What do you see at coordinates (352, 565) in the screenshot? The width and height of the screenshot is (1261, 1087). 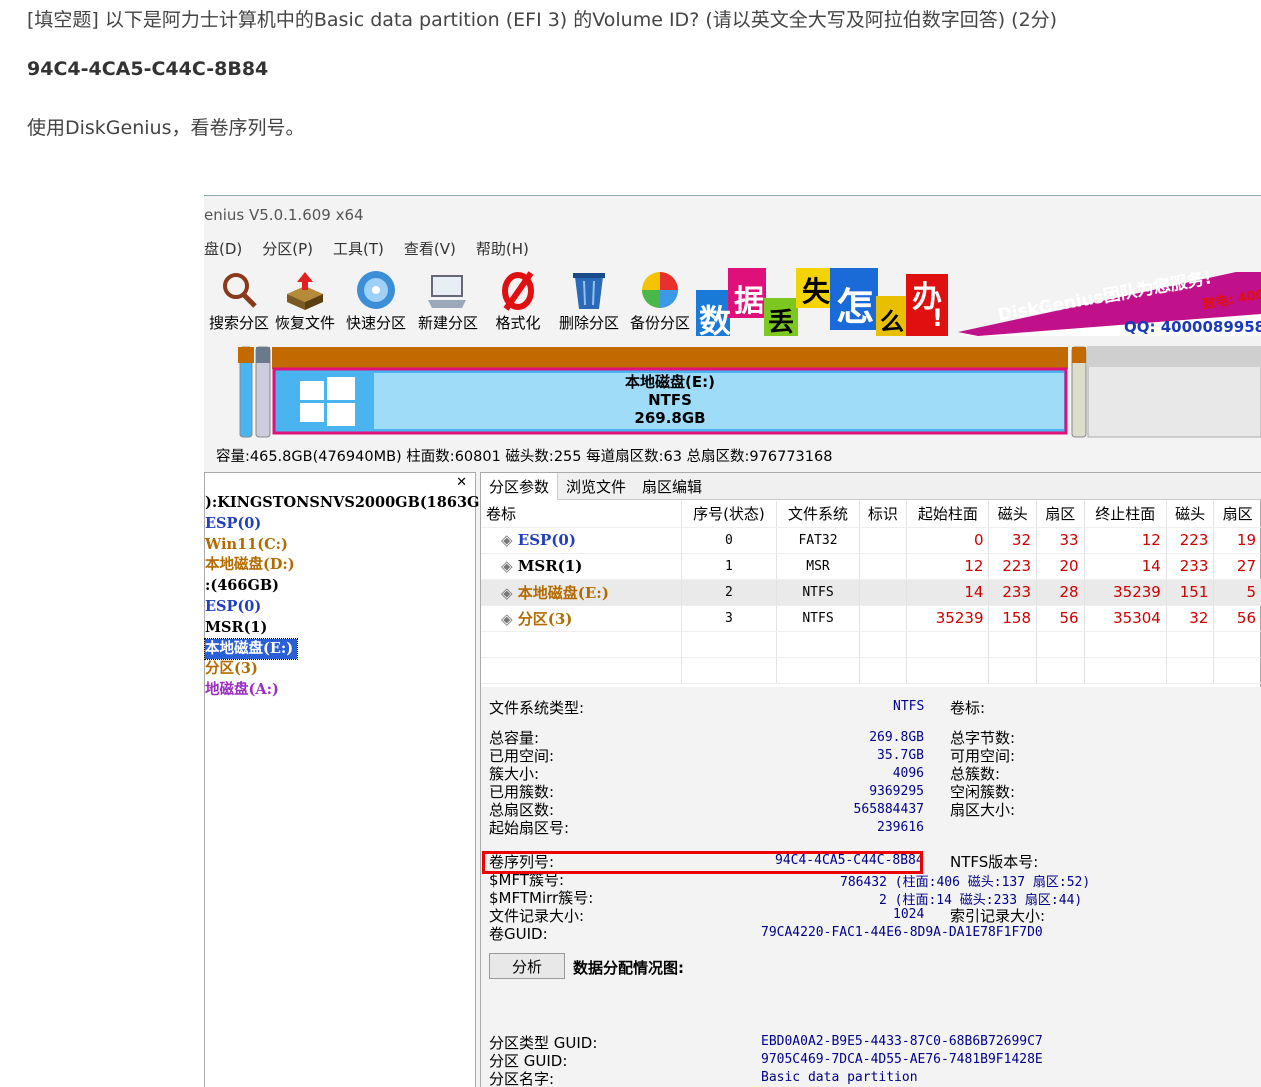 I see `tree-item: 本地磁盘(D:)` at bounding box center [352, 565].